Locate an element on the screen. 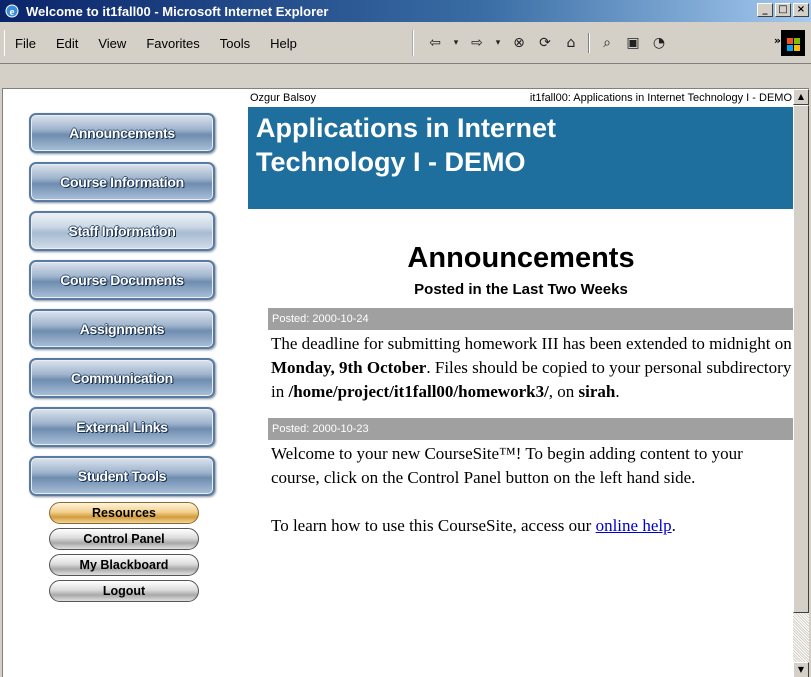 The image size is (811, 677). search-icon: ⌕ is located at coordinates (607, 43).